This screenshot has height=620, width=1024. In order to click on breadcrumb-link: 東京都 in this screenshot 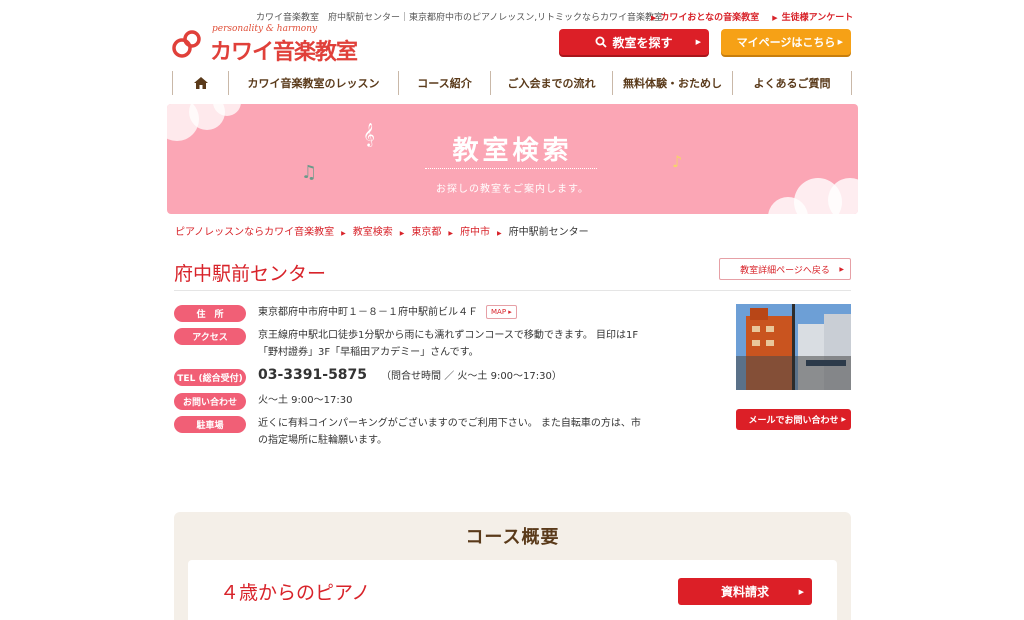, I will do `click(426, 232)`.